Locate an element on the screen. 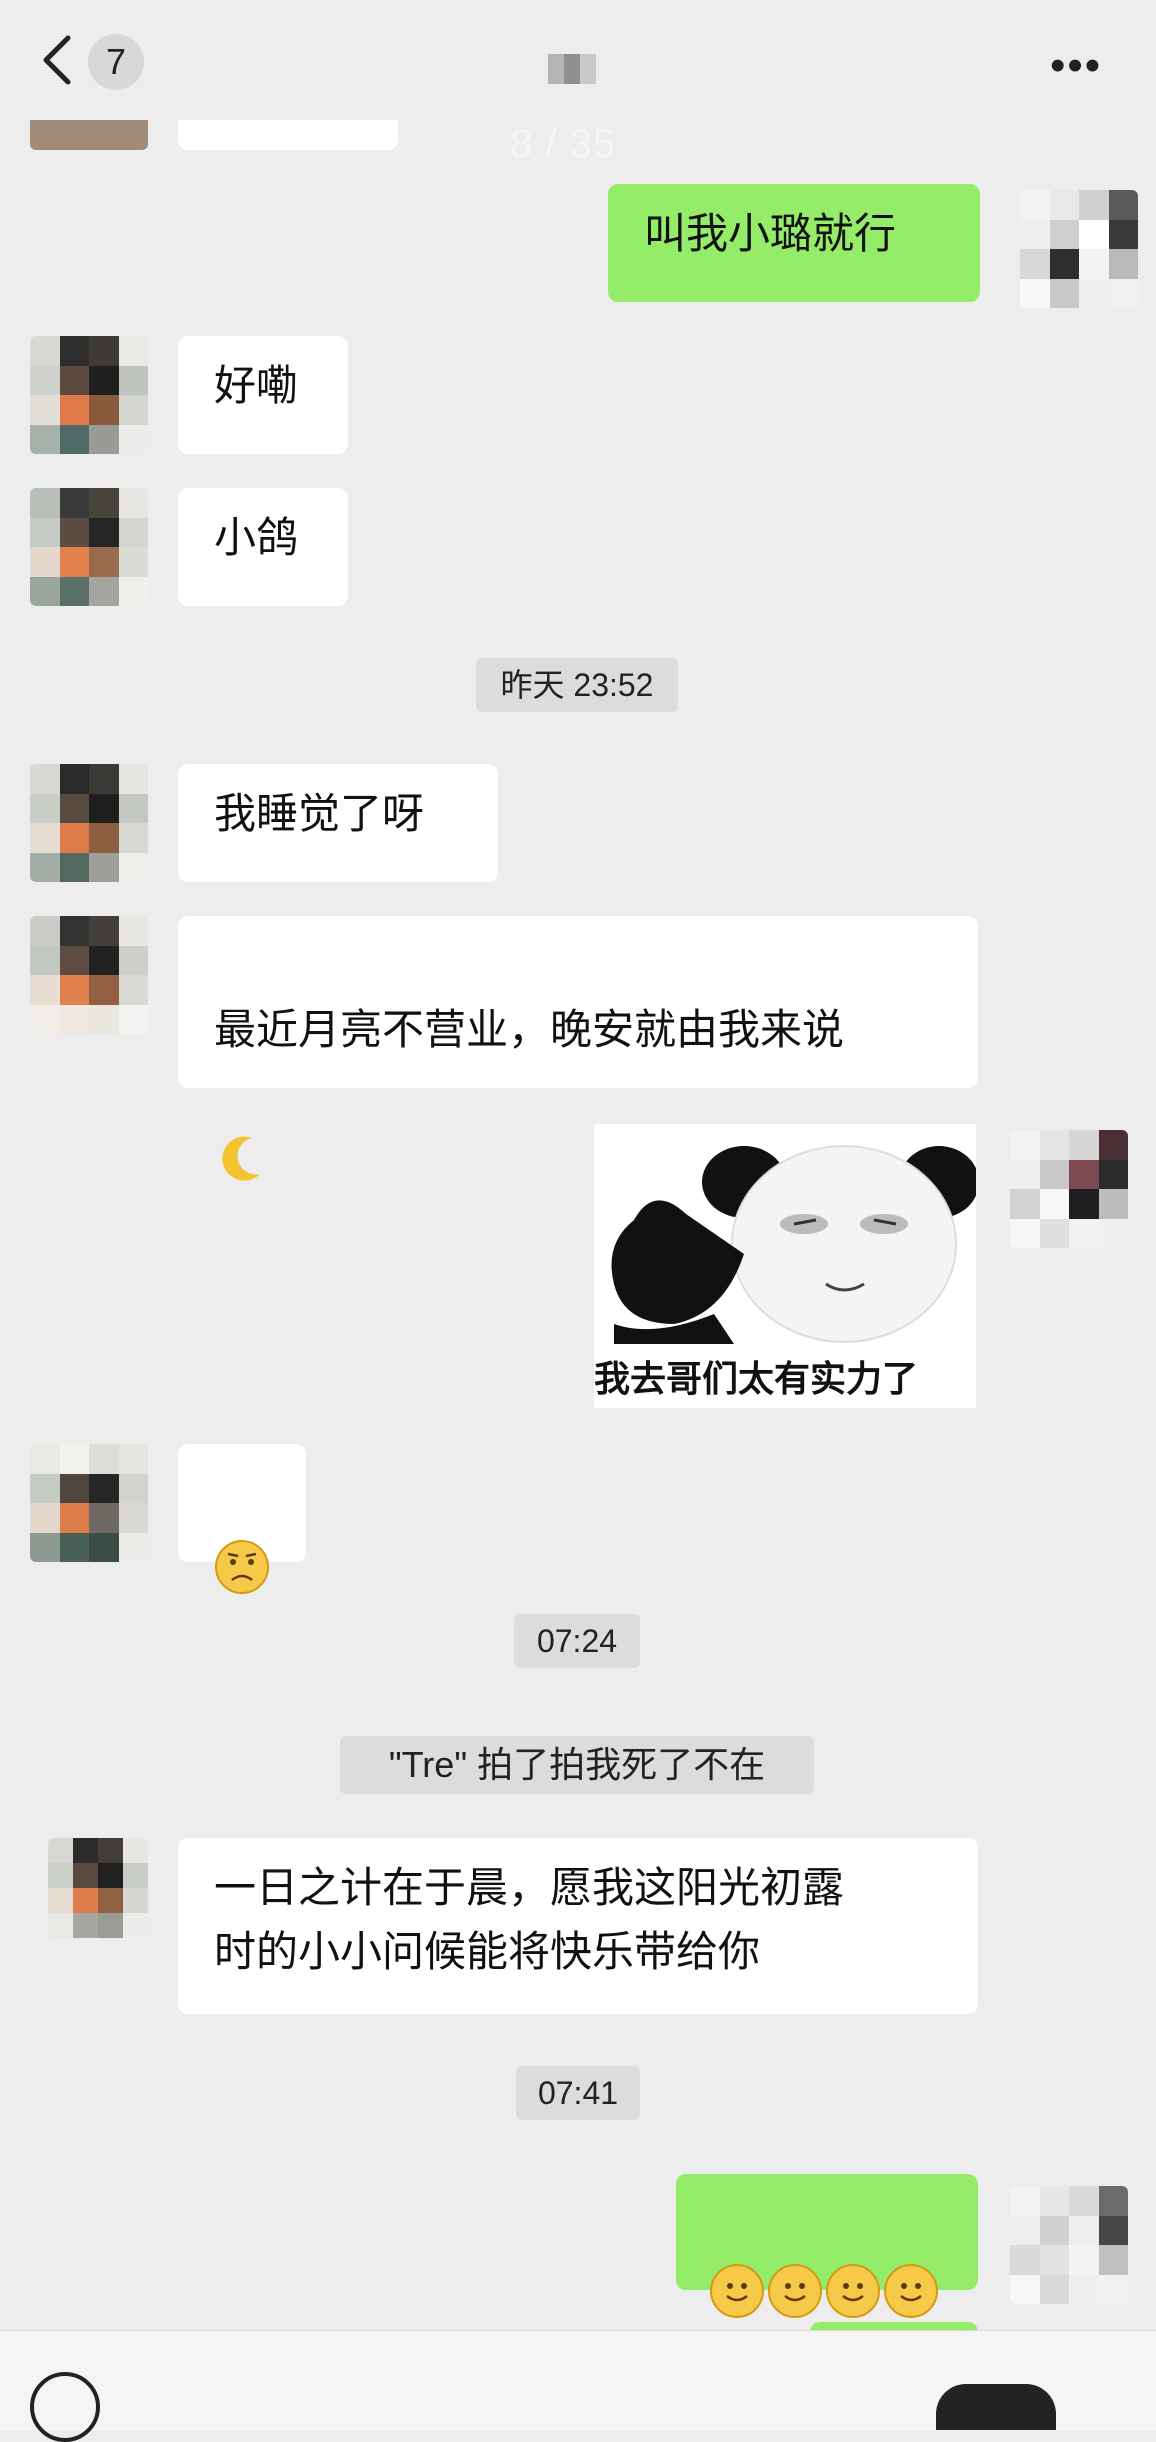 The height and width of the screenshot is (2442, 1156). message-bubble-received: 好嘞 is located at coordinates (263, 395).